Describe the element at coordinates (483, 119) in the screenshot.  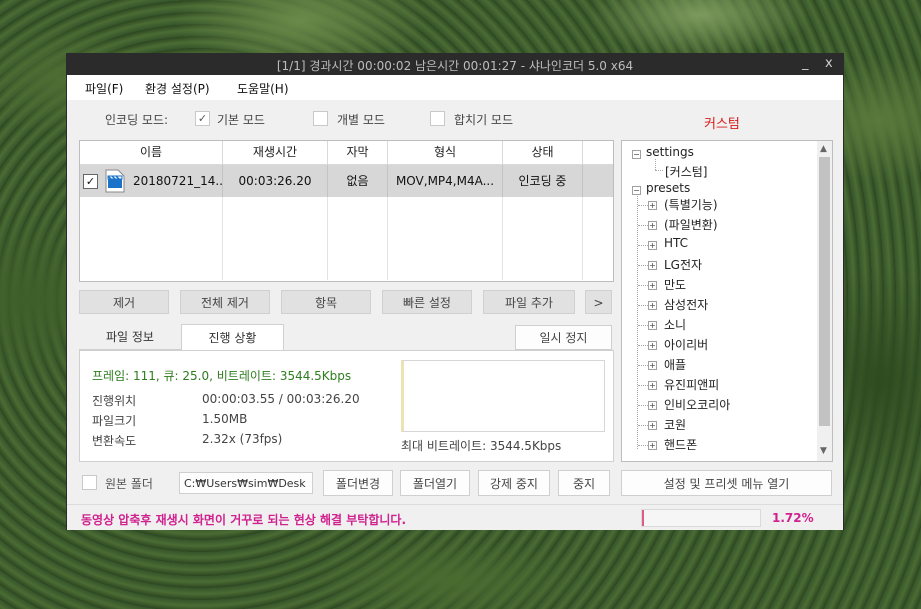
I see `merge-mode-label: 합치기 모드` at that location.